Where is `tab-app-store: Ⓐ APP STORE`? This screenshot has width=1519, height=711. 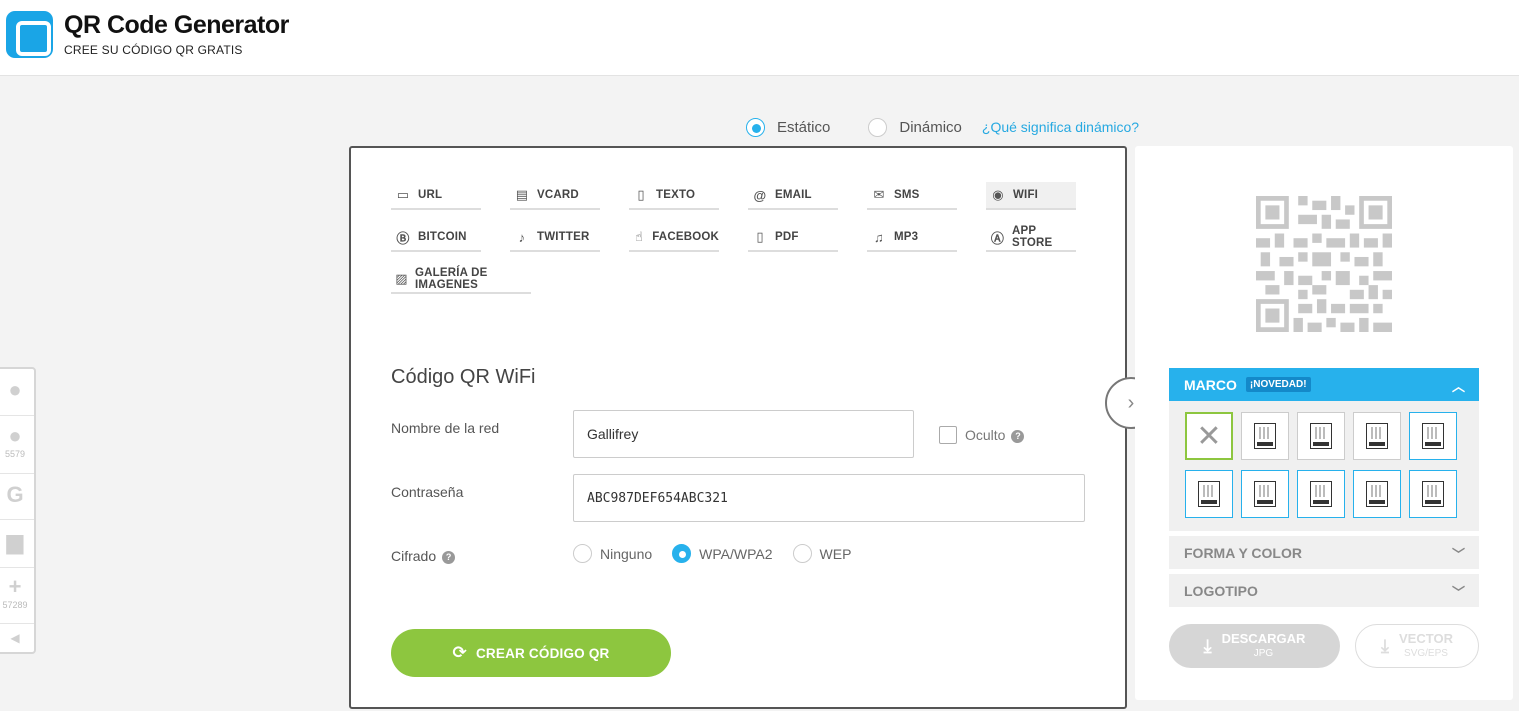
tab-app-store: Ⓐ APP STORE is located at coordinates (1031, 238).